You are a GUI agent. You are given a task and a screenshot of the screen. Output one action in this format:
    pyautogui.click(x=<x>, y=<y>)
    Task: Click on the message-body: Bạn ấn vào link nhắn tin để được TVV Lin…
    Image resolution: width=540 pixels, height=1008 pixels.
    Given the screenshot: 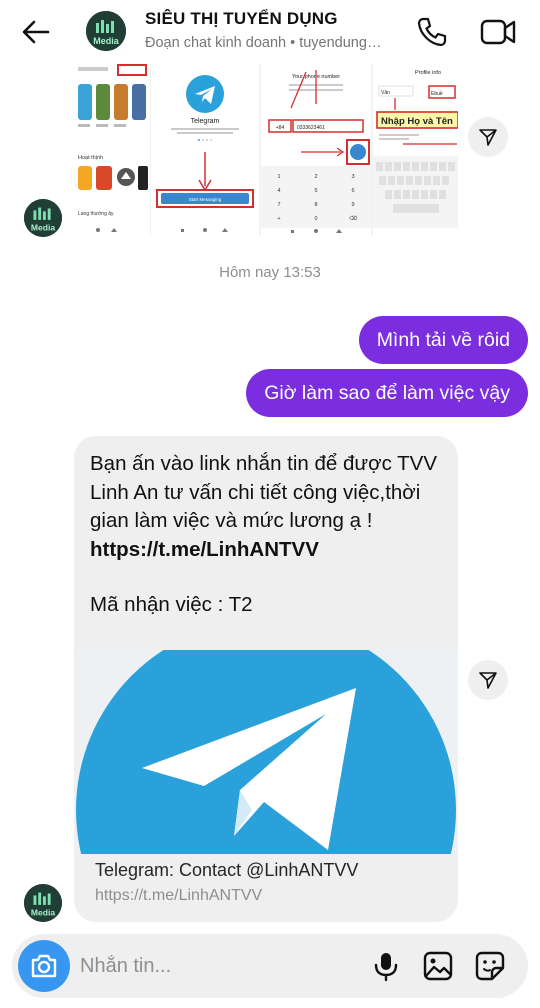 What is the action you would take?
    pyautogui.click(x=264, y=492)
    